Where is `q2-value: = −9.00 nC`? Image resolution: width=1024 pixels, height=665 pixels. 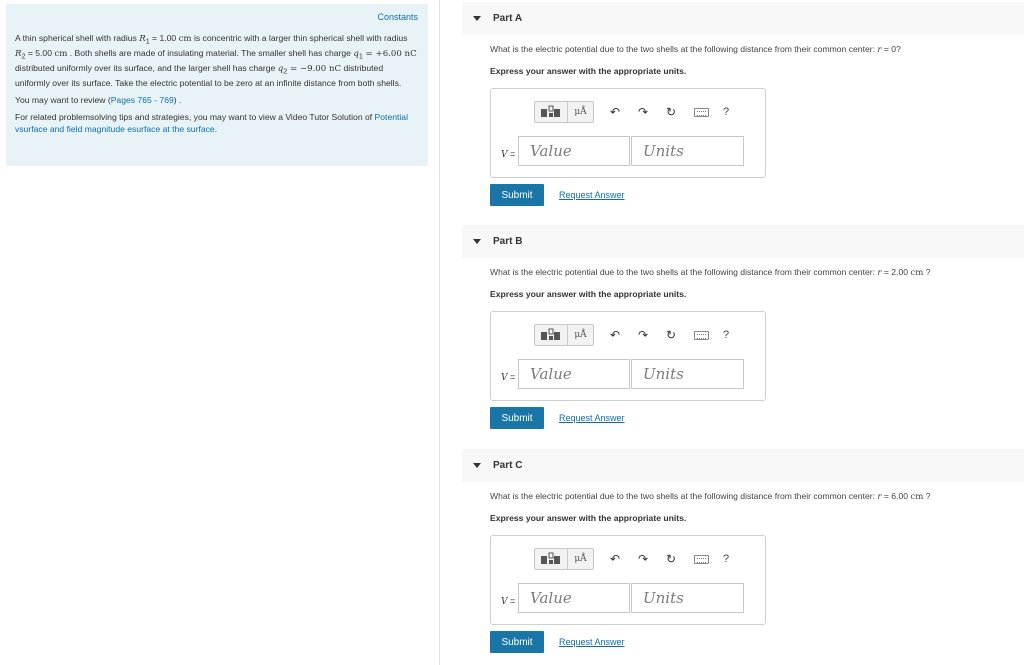 q2-value: = −9.00 nC is located at coordinates (314, 69).